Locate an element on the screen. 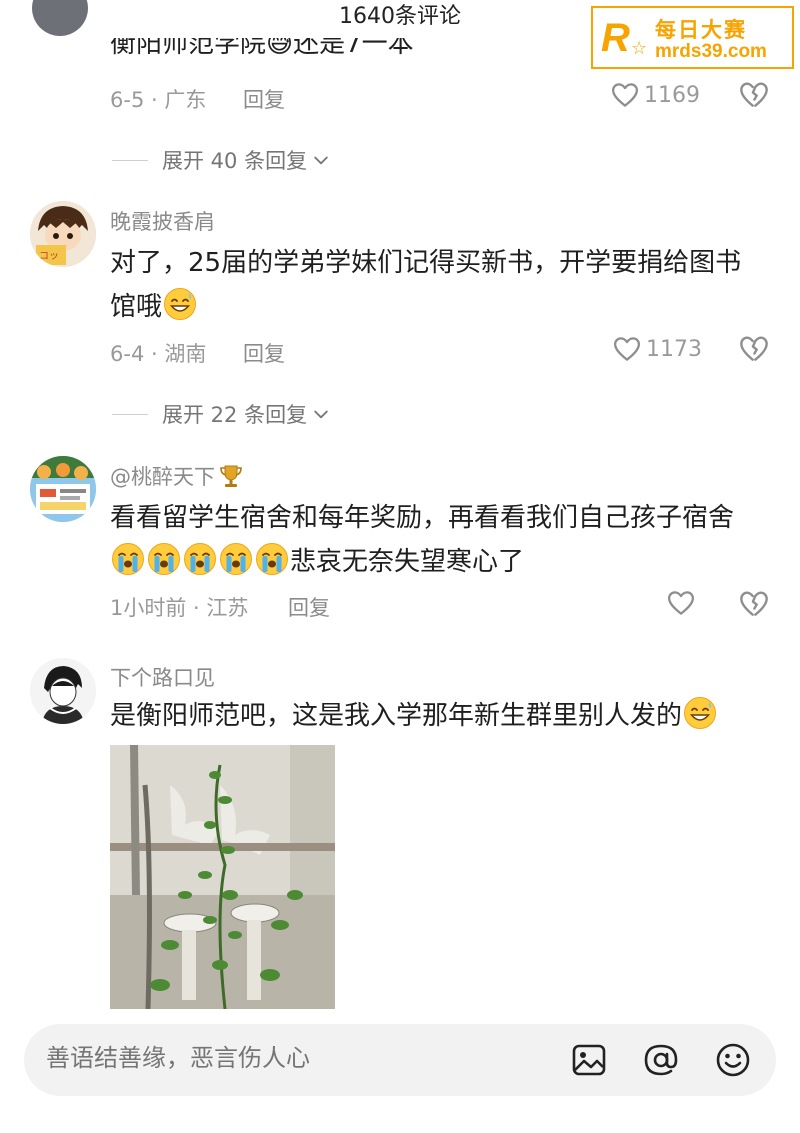 Image resolution: width=800 pixels, height=1133 pixels. like-count: 1169 is located at coordinates (672, 95).